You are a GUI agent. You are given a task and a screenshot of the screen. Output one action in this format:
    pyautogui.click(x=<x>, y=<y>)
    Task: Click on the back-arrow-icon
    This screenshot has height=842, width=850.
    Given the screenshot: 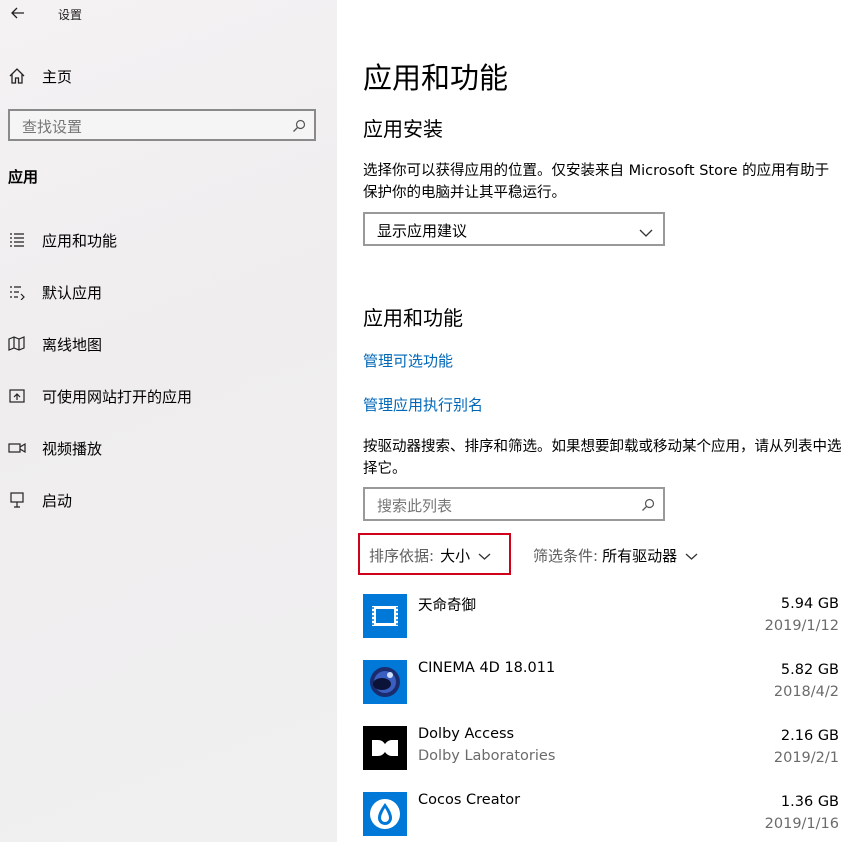 What is the action you would take?
    pyautogui.click(x=17, y=13)
    